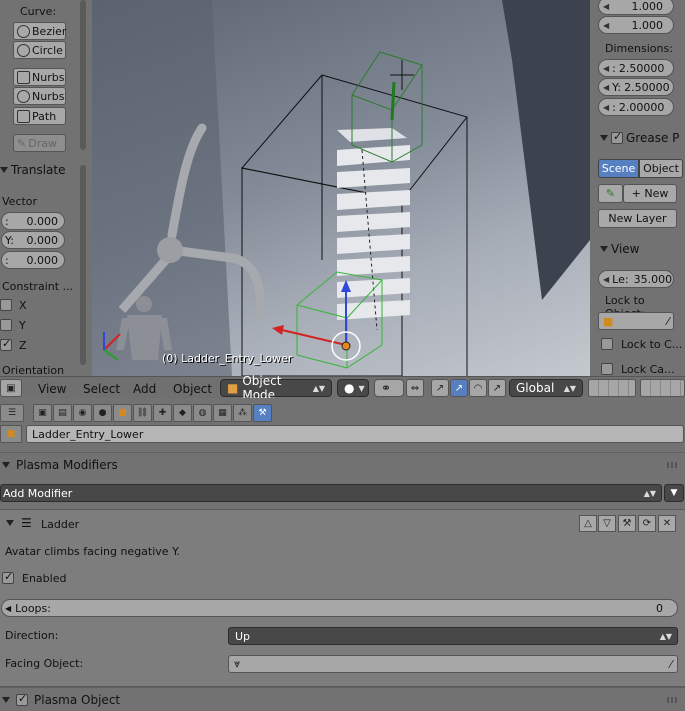  I want to click on tab-object: Object, so click(661, 168).